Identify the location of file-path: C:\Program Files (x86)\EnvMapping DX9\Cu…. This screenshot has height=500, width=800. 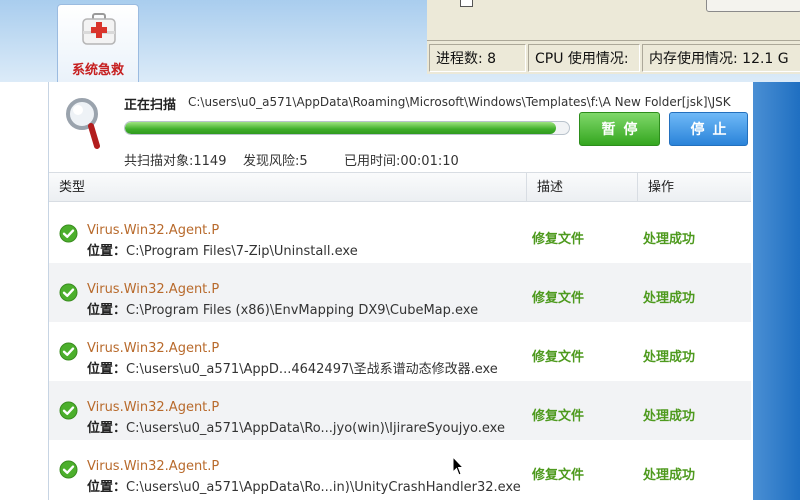
(302, 310).